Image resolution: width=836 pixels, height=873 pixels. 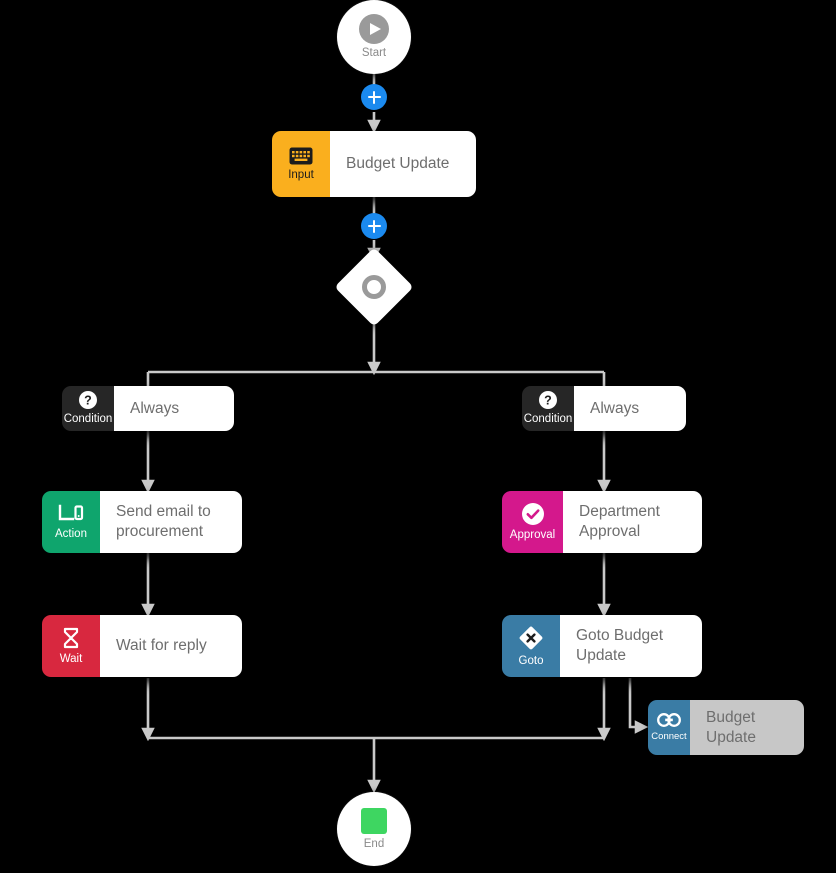 I want to click on node-action: Action Send email to procurement, so click(x=142, y=522).